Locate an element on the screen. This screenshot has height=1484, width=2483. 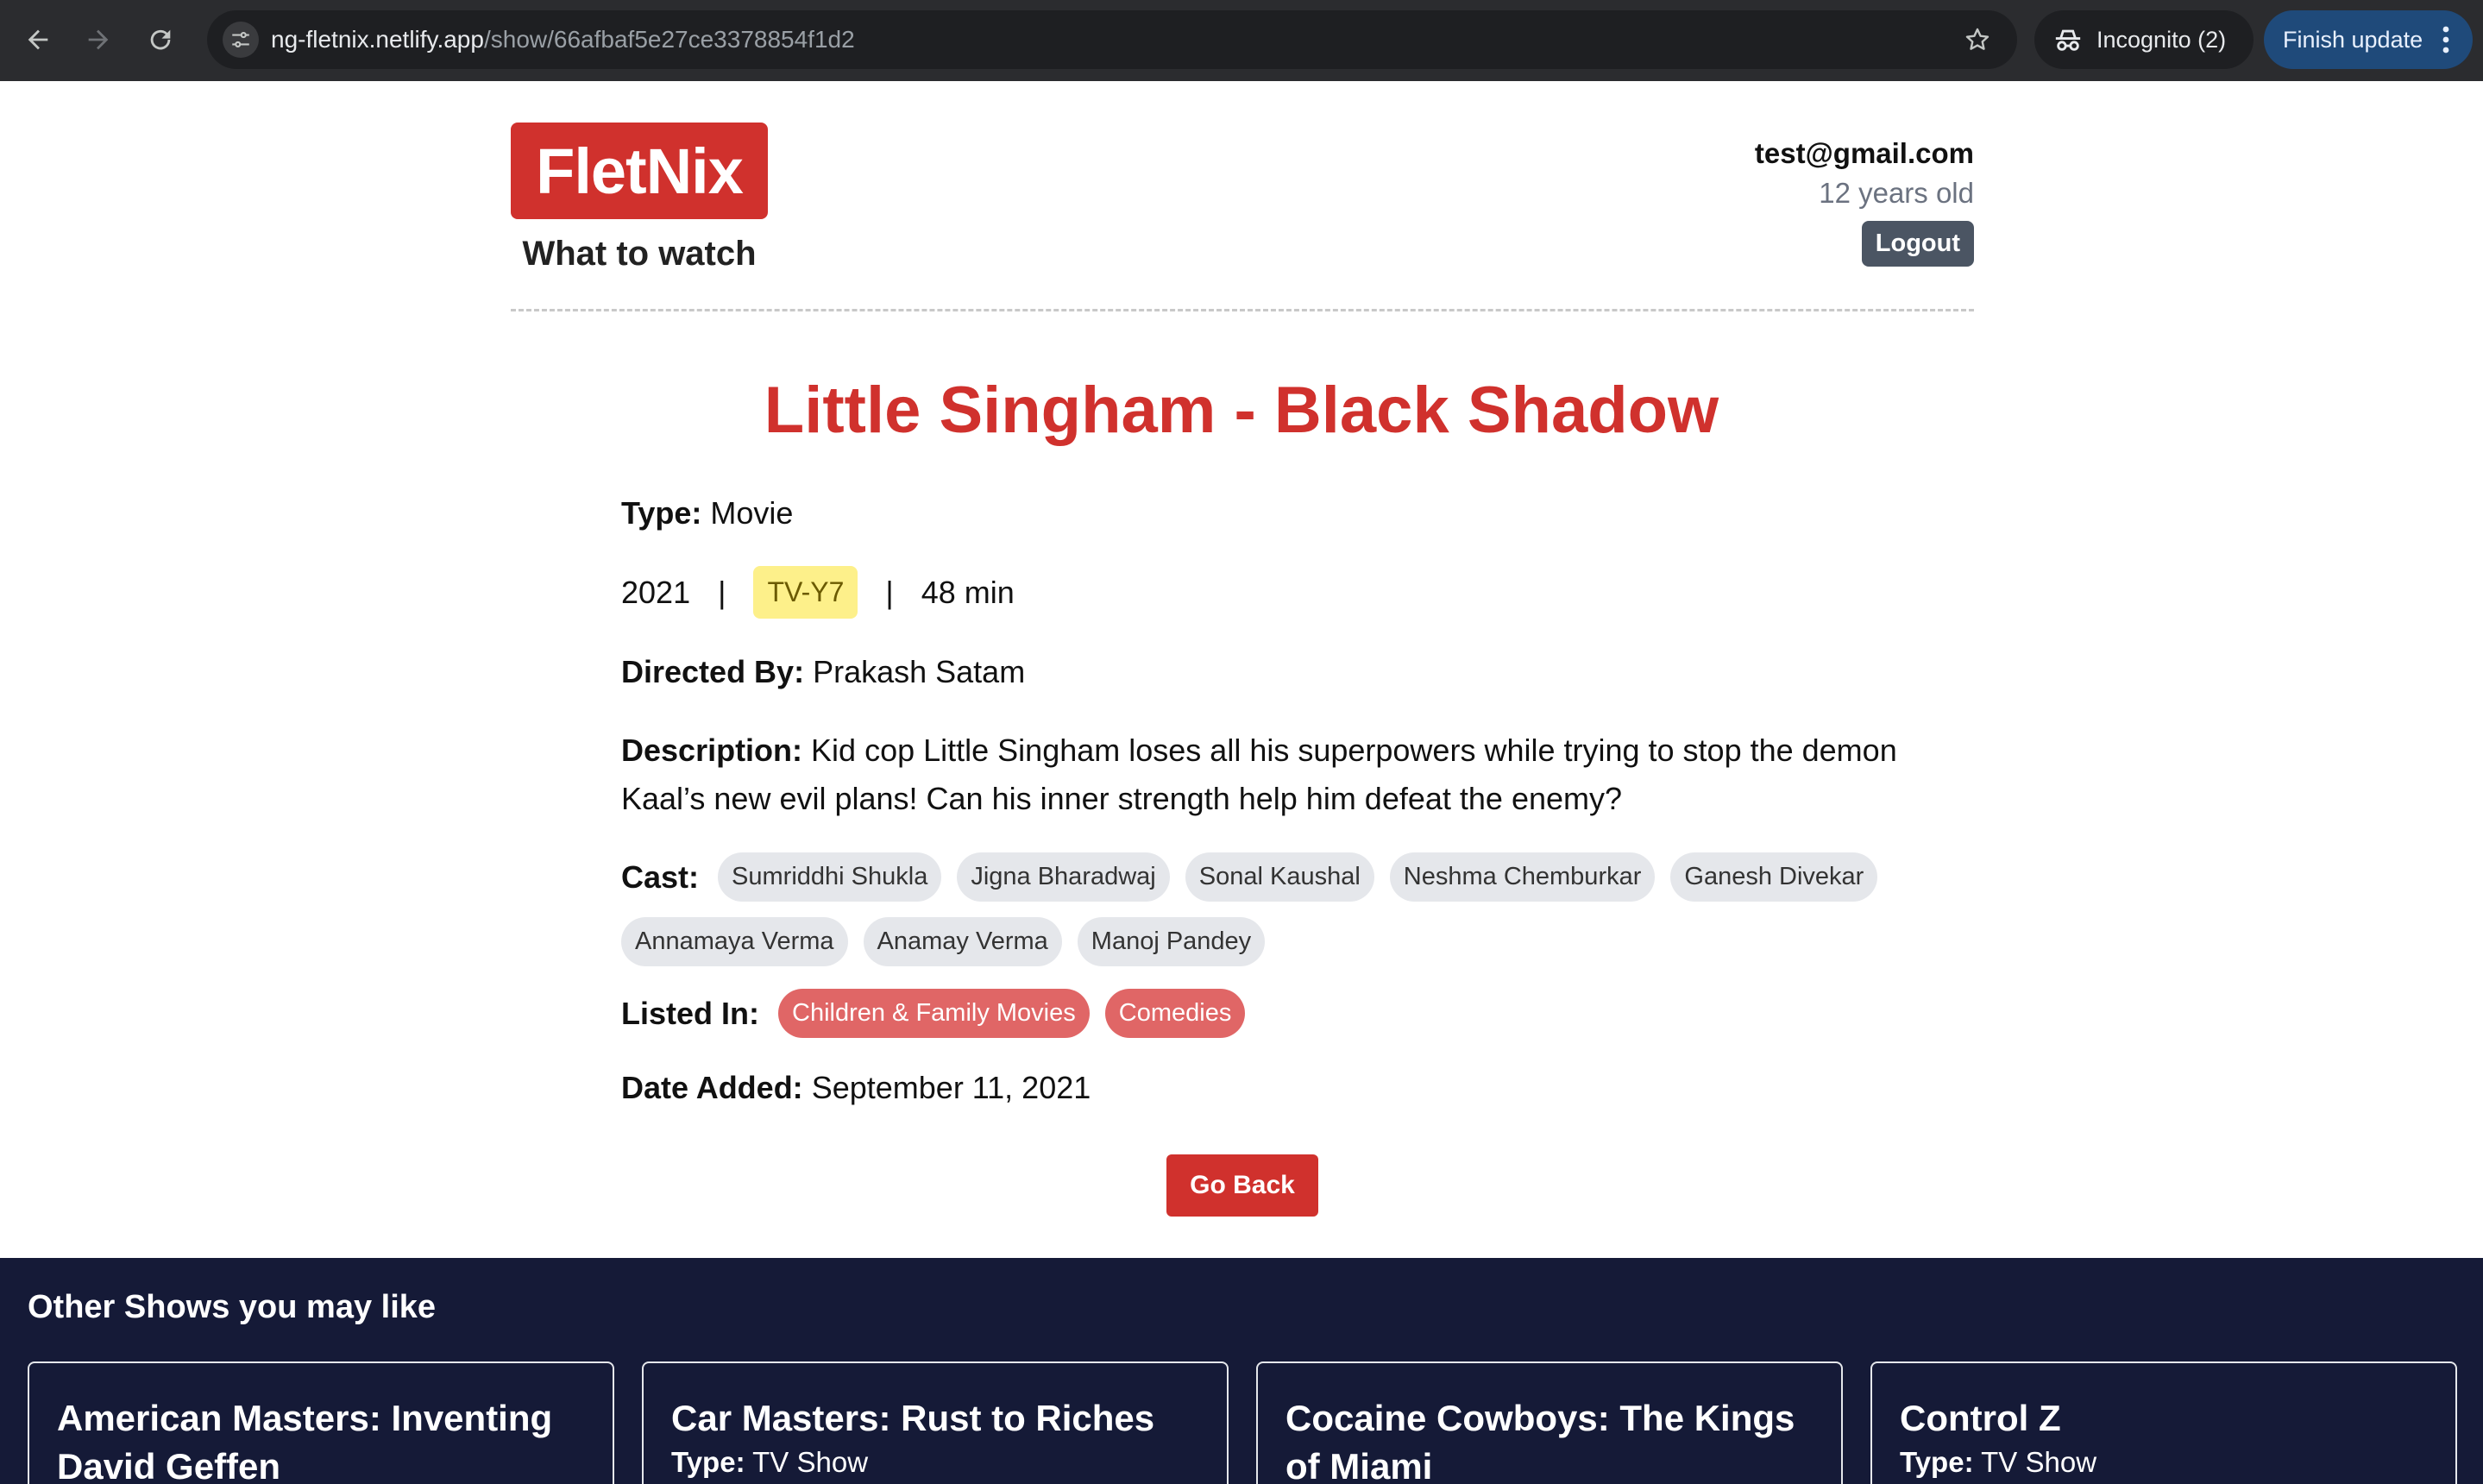
incognito-icon is located at coordinates (2068, 40).